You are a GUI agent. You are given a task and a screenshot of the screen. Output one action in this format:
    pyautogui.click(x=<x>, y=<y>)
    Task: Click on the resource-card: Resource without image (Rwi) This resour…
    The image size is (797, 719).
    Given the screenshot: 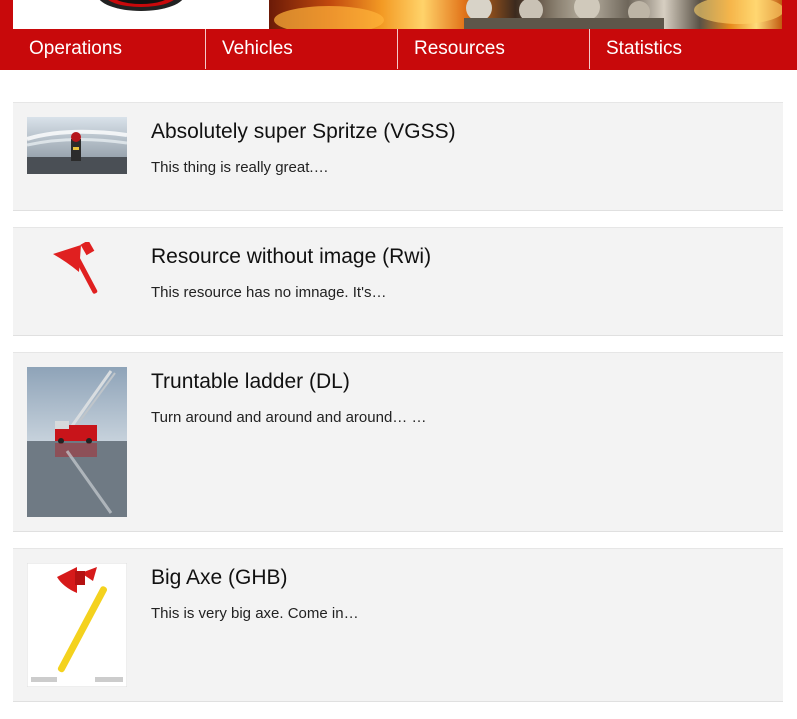 What is the action you would take?
    pyautogui.click(x=398, y=281)
    